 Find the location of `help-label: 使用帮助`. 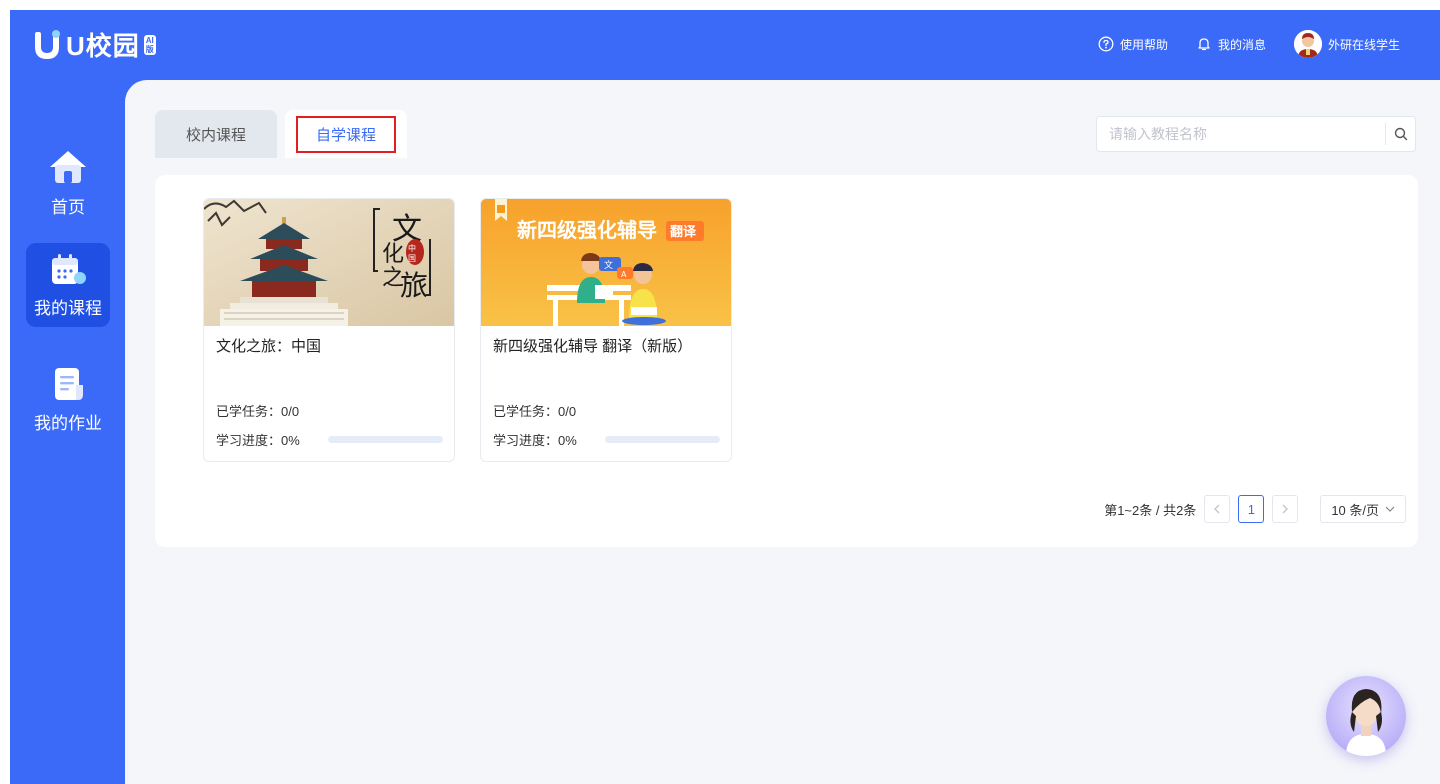

help-label: 使用帮助 is located at coordinates (1143, 44).